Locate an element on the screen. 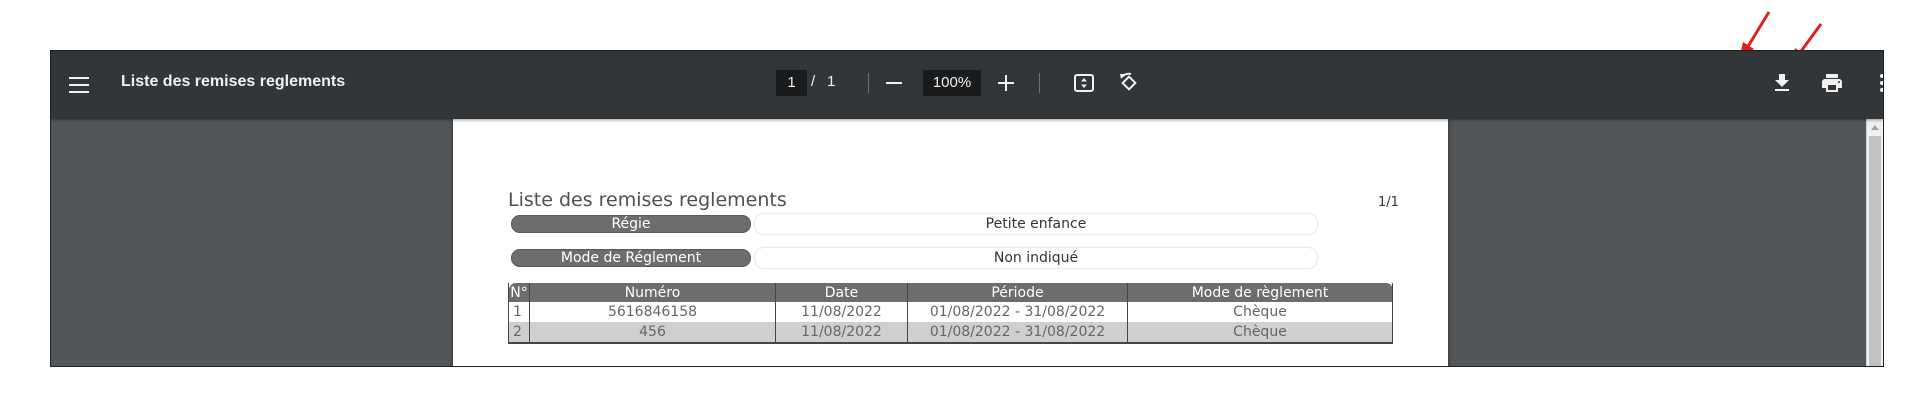 The width and height of the screenshot is (1927, 418). table-cell: 2 is located at coordinates (519, 333).